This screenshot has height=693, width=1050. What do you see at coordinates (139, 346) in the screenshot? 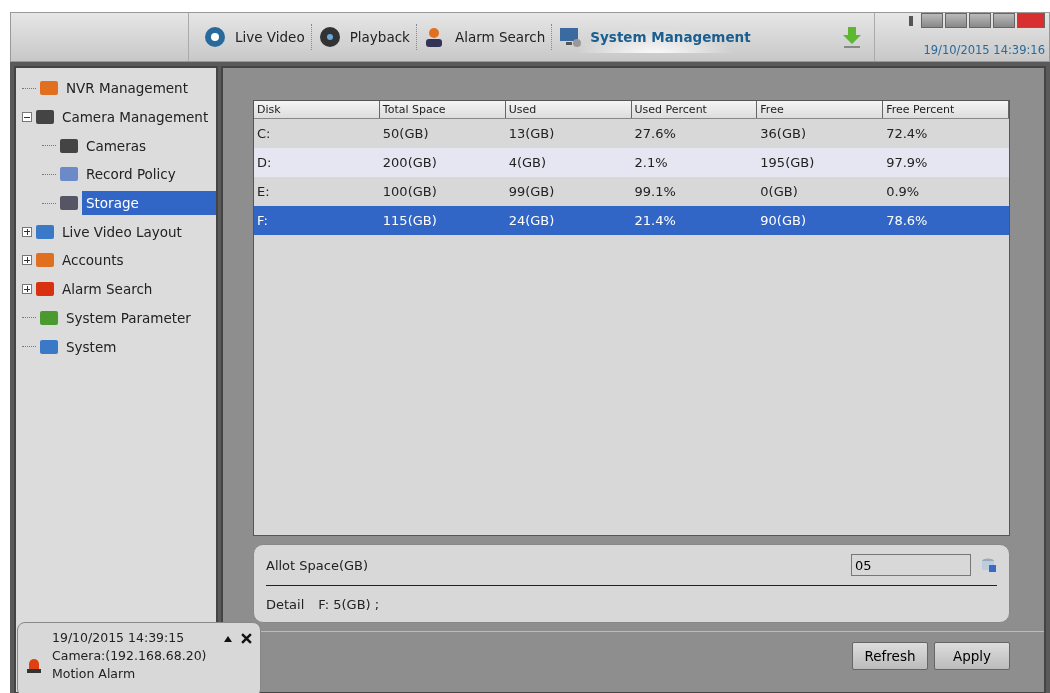
I see `tree-item: System` at bounding box center [139, 346].